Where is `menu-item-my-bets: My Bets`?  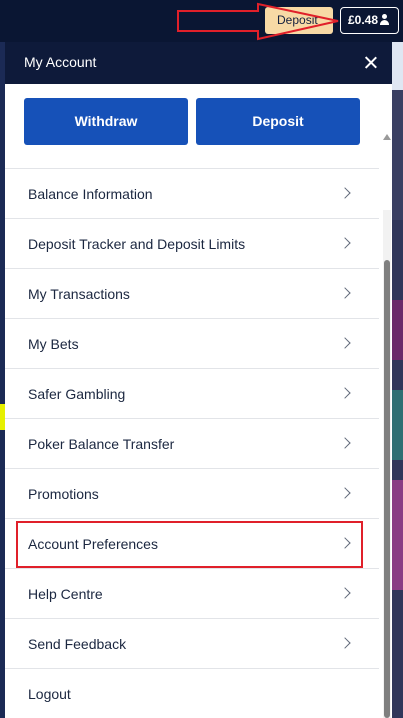 menu-item-my-bets: My Bets is located at coordinates (192, 343).